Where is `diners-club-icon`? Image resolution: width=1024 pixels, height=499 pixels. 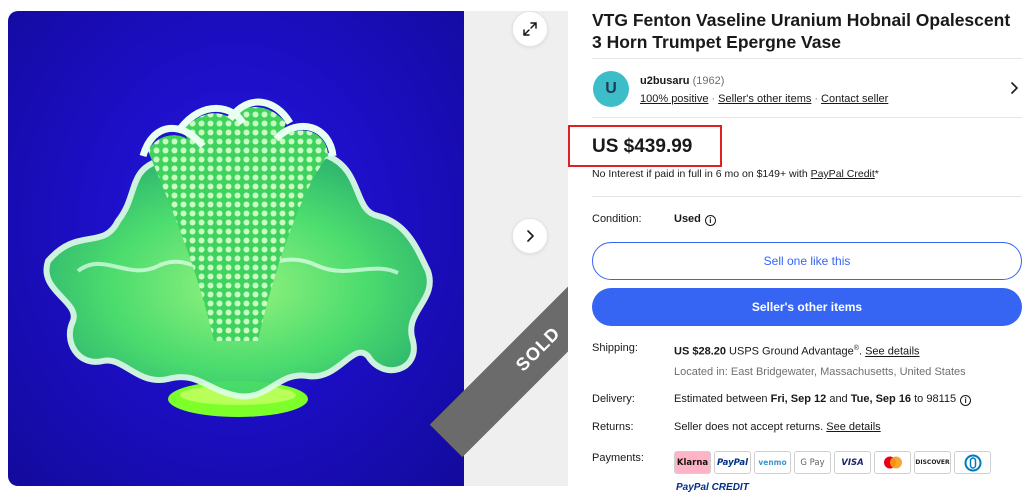 diners-club-icon is located at coordinates (972, 462).